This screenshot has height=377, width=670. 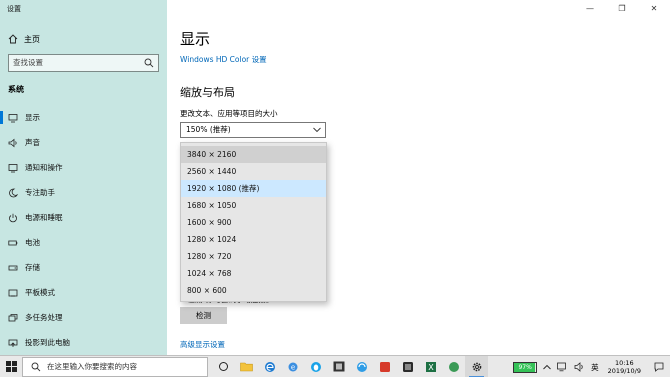 What do you see at coordinates (253, 154) in the screenshot?
I see `resolution-option: 3840 × 2160` at bounding box center [253, 154].